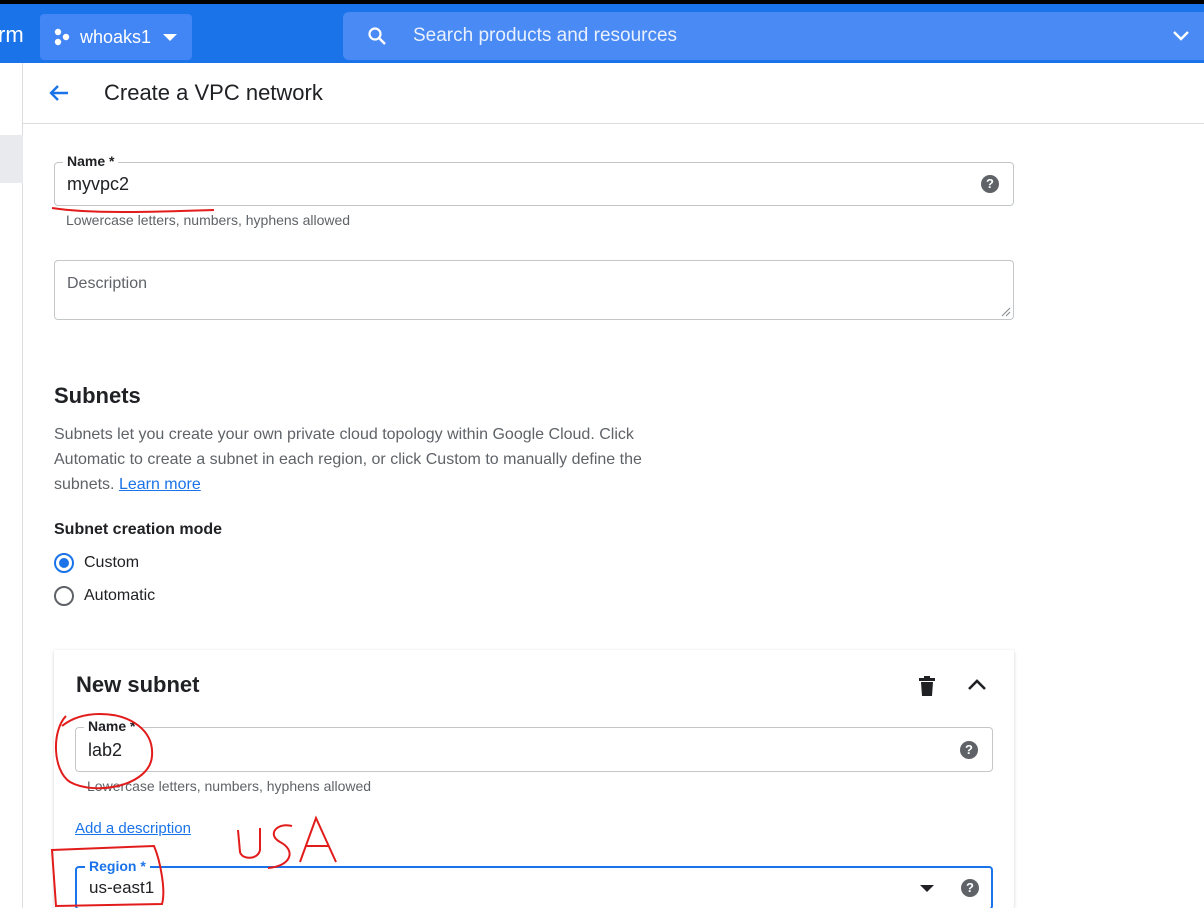 This screenshot has height=908, width=1204. What do you see at coordinates (11, 485) in the screenshot?
I see `left-nav-rail` at bounding box center [11, 485].